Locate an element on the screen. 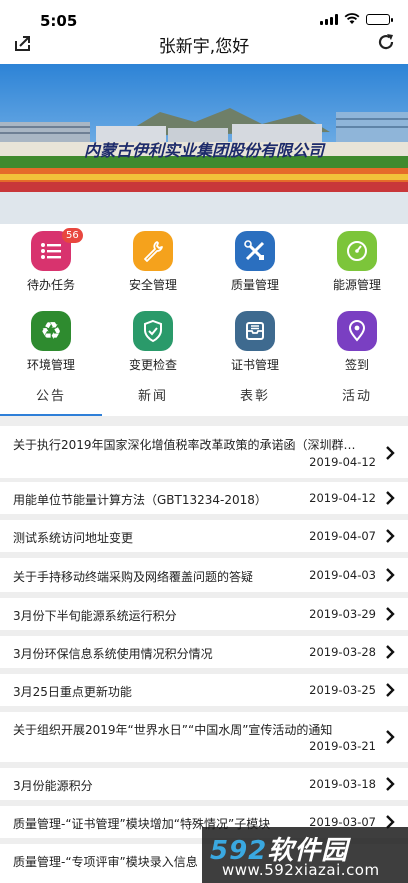  list-item: 测试系统访问地址变更 2019-04-07 is located at coordinates (204, 536).